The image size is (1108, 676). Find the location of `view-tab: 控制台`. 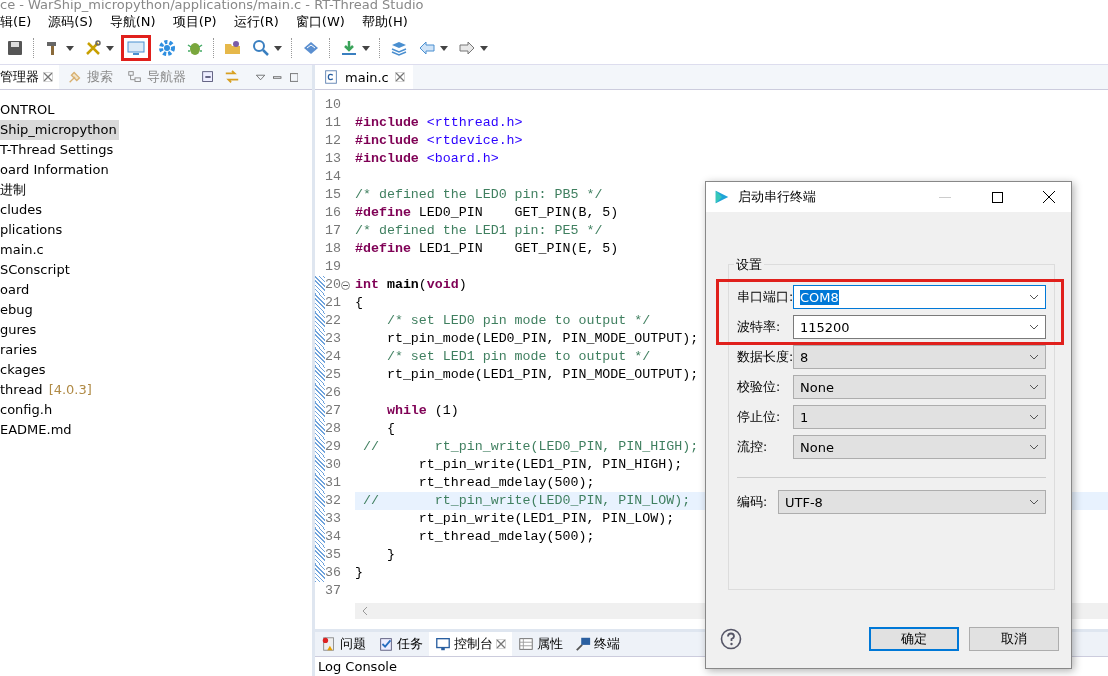

view-tab: 控制台 is located at coordinates (470, 644).